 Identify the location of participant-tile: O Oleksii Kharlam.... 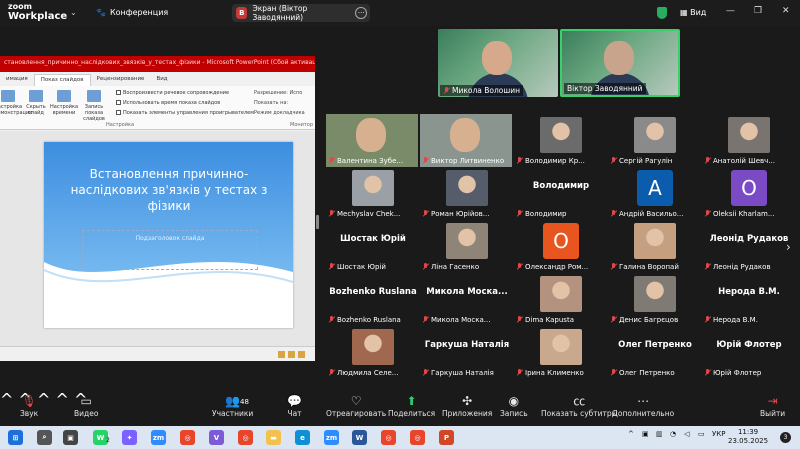
(749, 193).